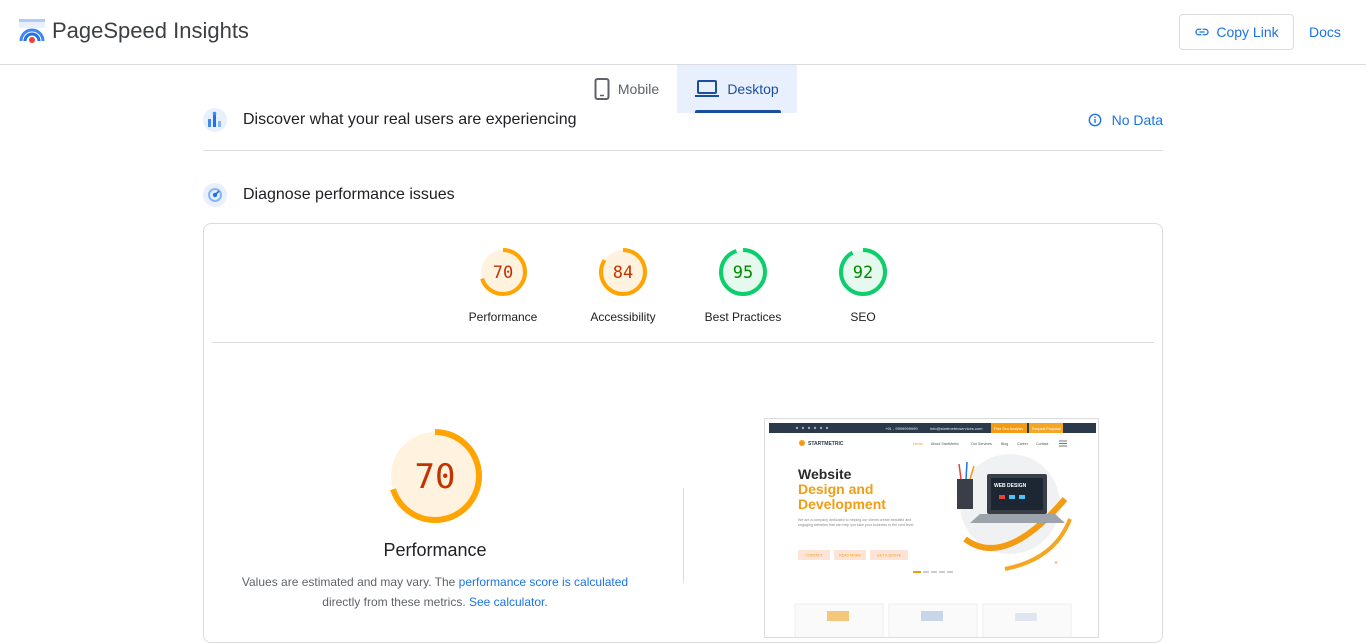 The height and width of the screenshot is (643, 1366). I want to click on performance-big-gauge: 70, so click(435, 476).